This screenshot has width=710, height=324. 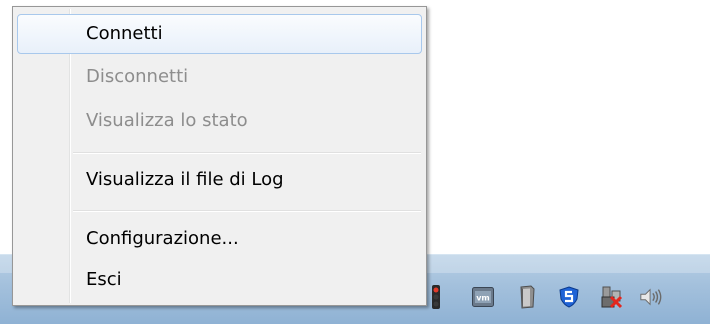 What do you see at coordinates (527, 297) in the screenshot?
I see `file-icon` at bounding box center [527, 297].